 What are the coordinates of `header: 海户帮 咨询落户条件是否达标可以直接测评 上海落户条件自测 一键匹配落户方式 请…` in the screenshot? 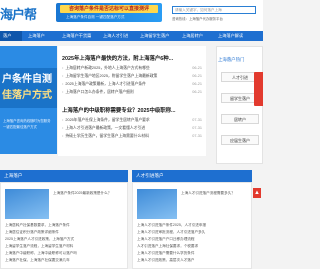 It's located at (131, 16).